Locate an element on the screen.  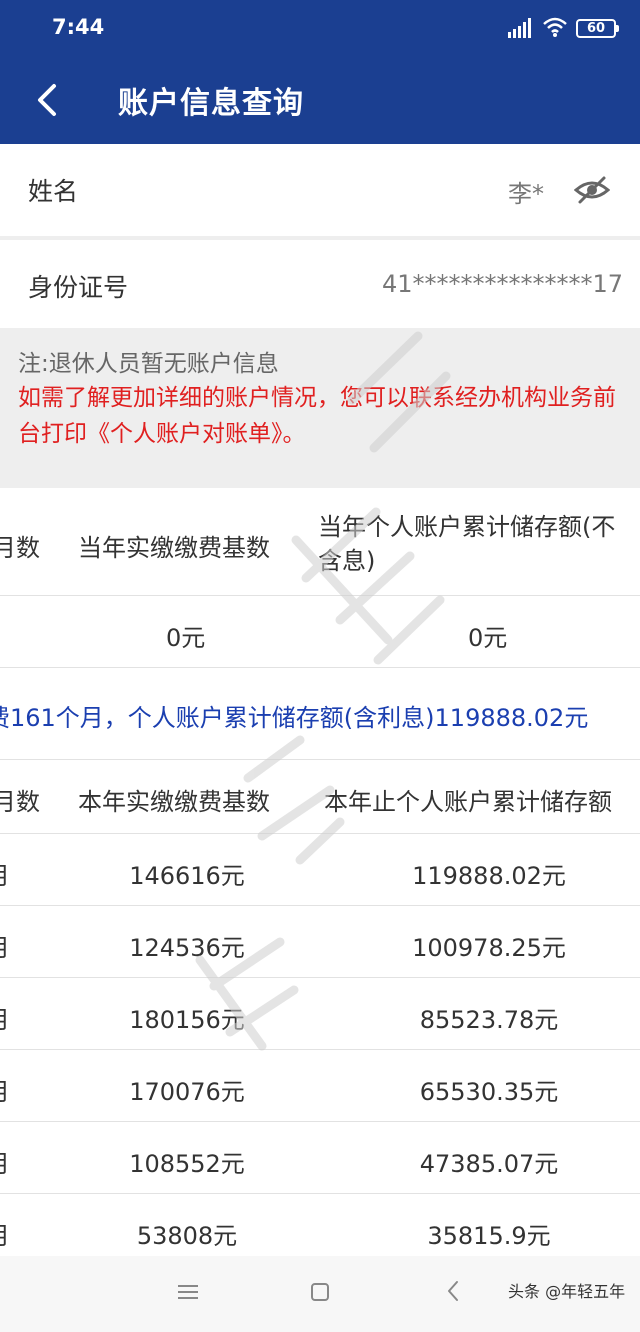
watermark-text: 头条 @年轻五年 is located at coordinates (567, 1291).